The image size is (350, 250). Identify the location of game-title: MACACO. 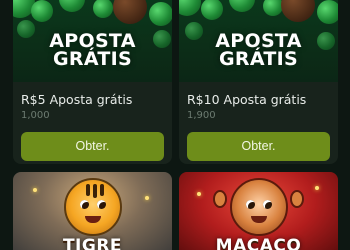
(258, 243).